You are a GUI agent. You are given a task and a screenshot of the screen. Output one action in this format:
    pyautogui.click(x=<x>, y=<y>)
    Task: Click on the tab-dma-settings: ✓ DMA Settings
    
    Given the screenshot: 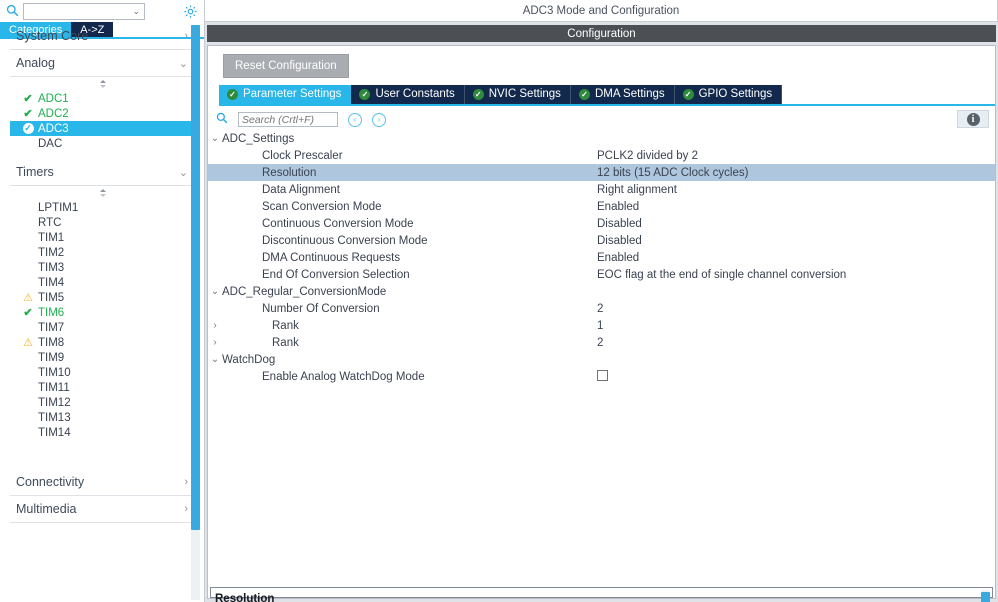 What is the action you would take?
    pyautogui.click(x=622, y=94)
    